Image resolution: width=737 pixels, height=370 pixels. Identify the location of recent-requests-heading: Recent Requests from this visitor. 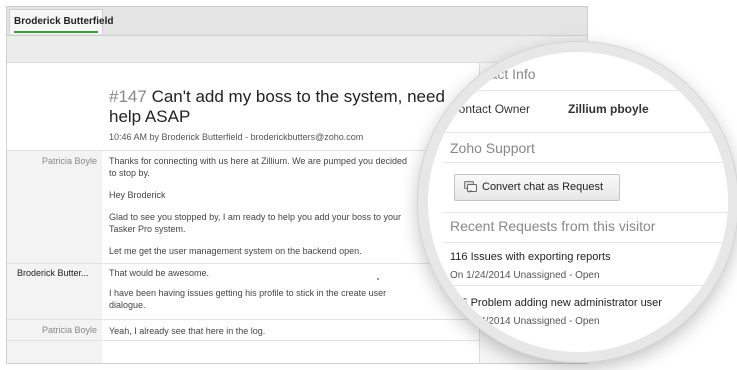
(553, 226).